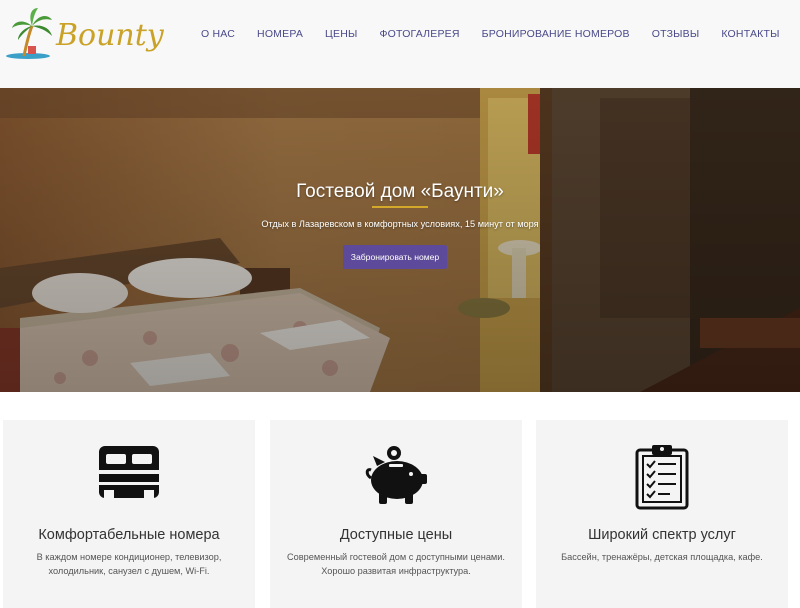  I want to click on piggy-bank-icon, so click(396, 475).